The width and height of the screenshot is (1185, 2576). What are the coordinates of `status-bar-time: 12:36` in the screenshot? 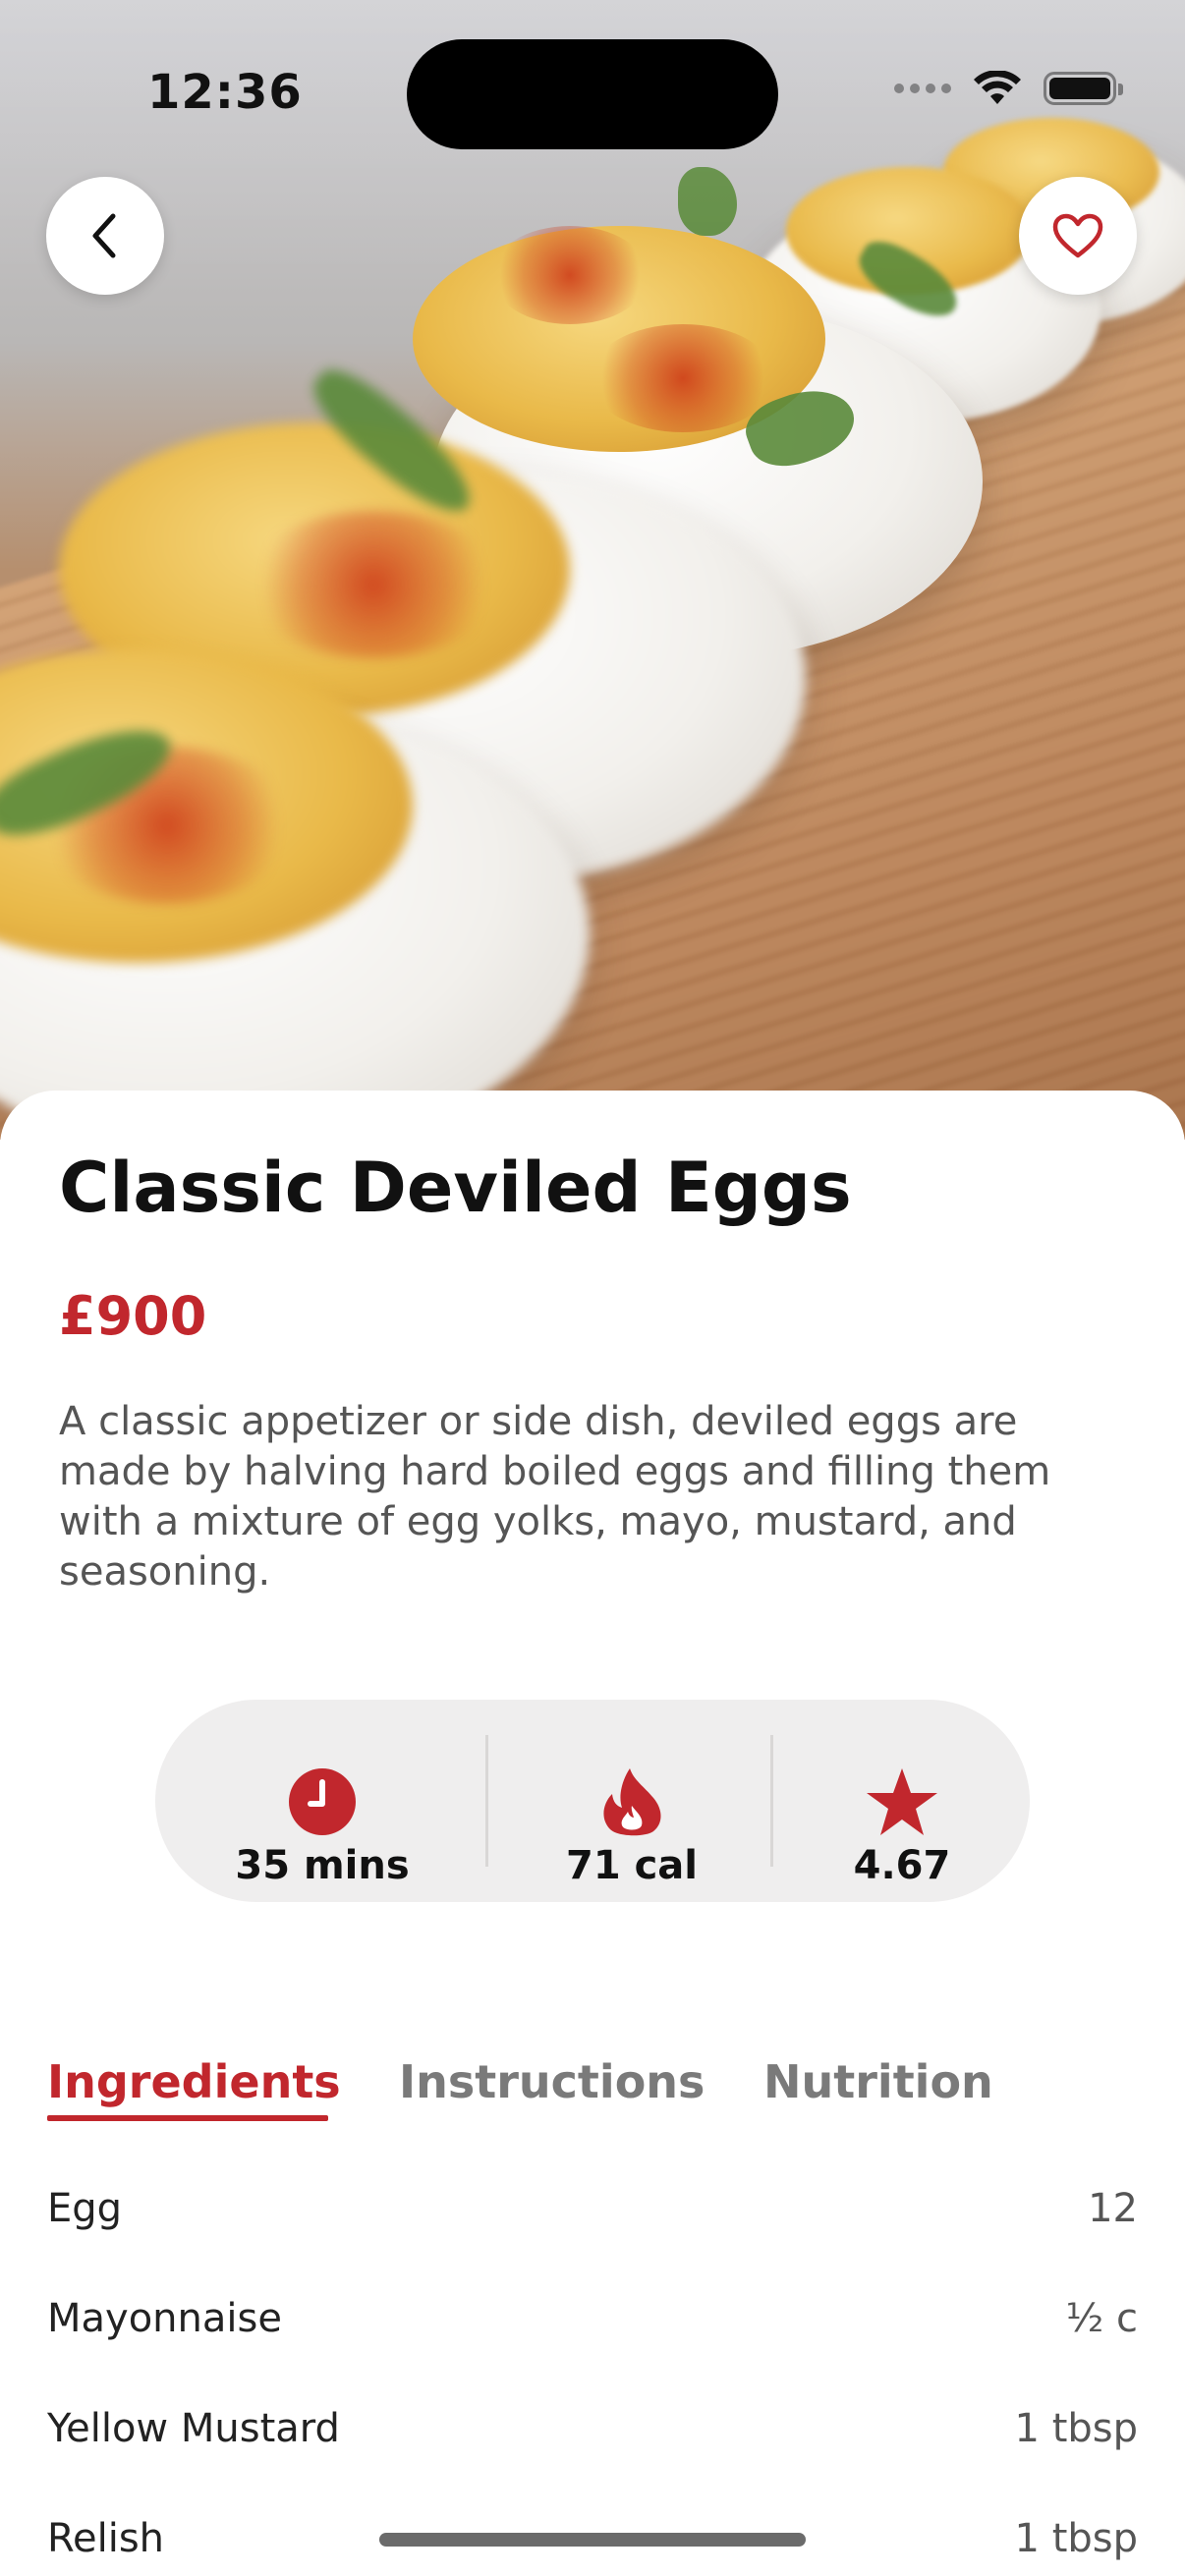 It's located at (225, 92).